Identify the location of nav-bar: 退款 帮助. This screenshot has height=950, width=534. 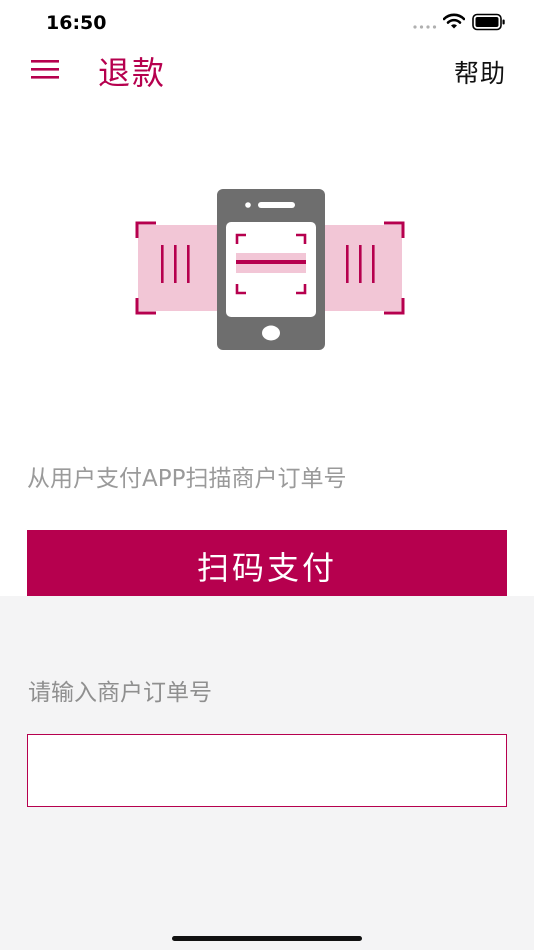
(267, 70).